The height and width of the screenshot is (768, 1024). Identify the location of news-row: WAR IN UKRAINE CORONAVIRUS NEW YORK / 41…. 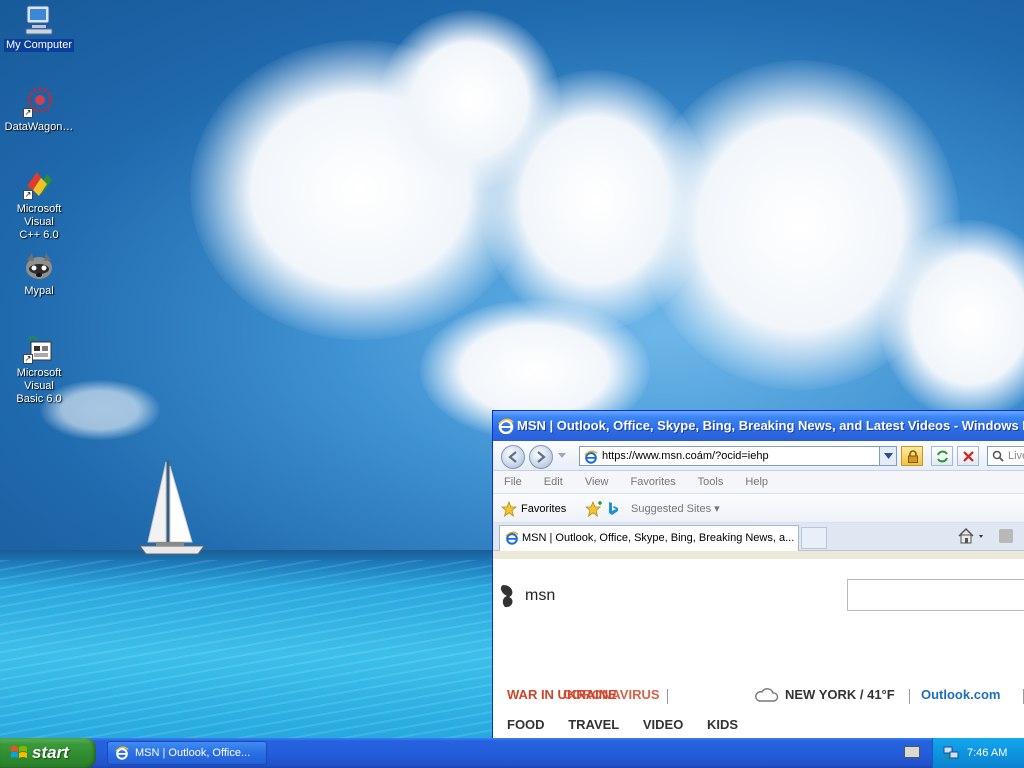
(765, 697).